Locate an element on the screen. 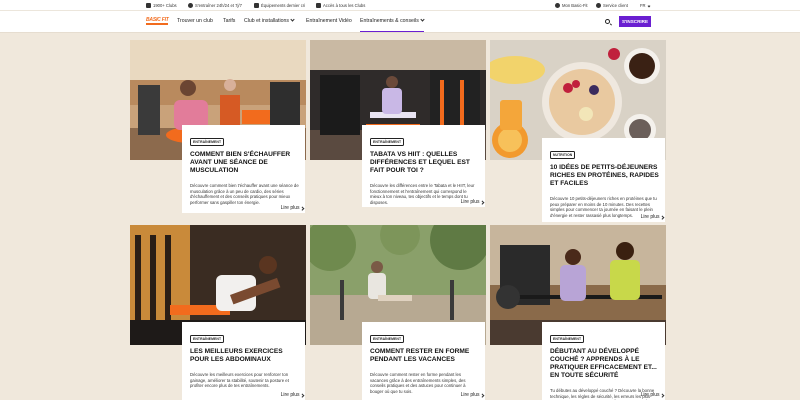 The height and width of the screenshot is (400, 800). account-link: Mon Basic-Fit is located at coordinates (571, 5).